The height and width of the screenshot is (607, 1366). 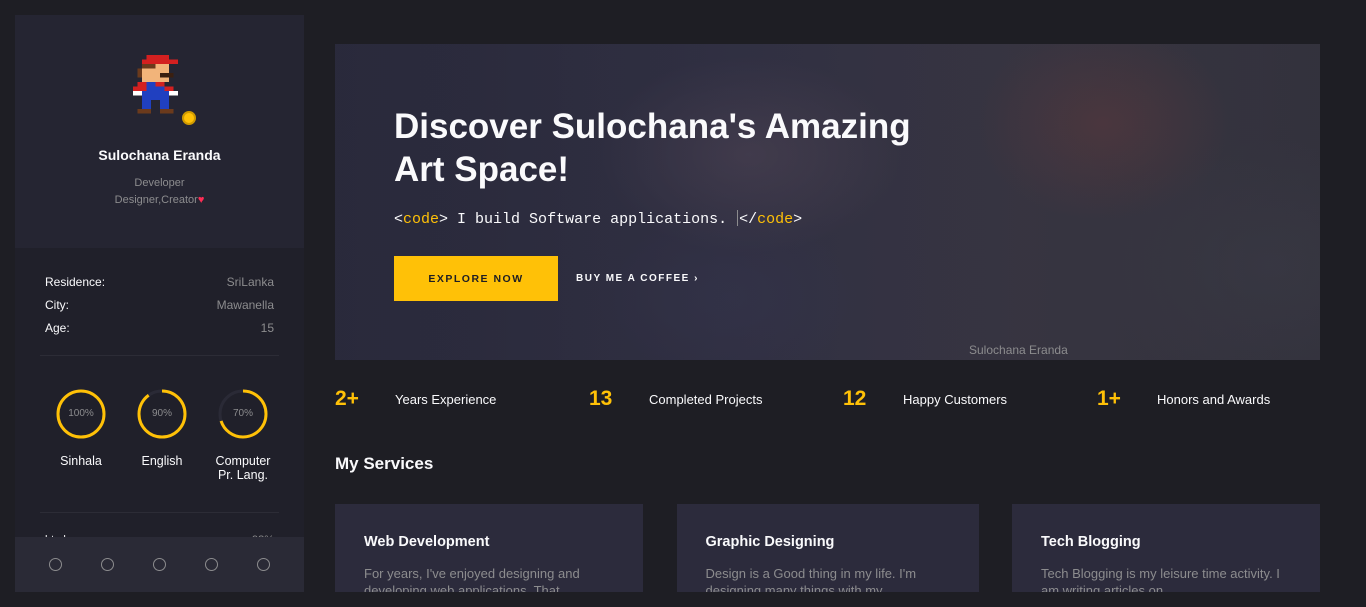 I want to click on info-key: Residence:, so click(x=75, y=281).